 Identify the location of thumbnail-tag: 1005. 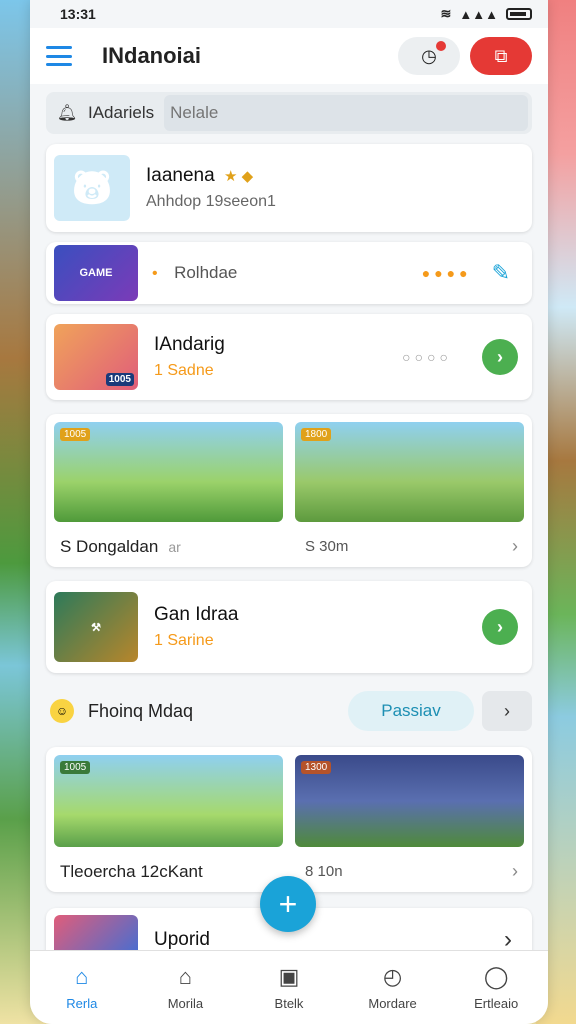
(119, 379).